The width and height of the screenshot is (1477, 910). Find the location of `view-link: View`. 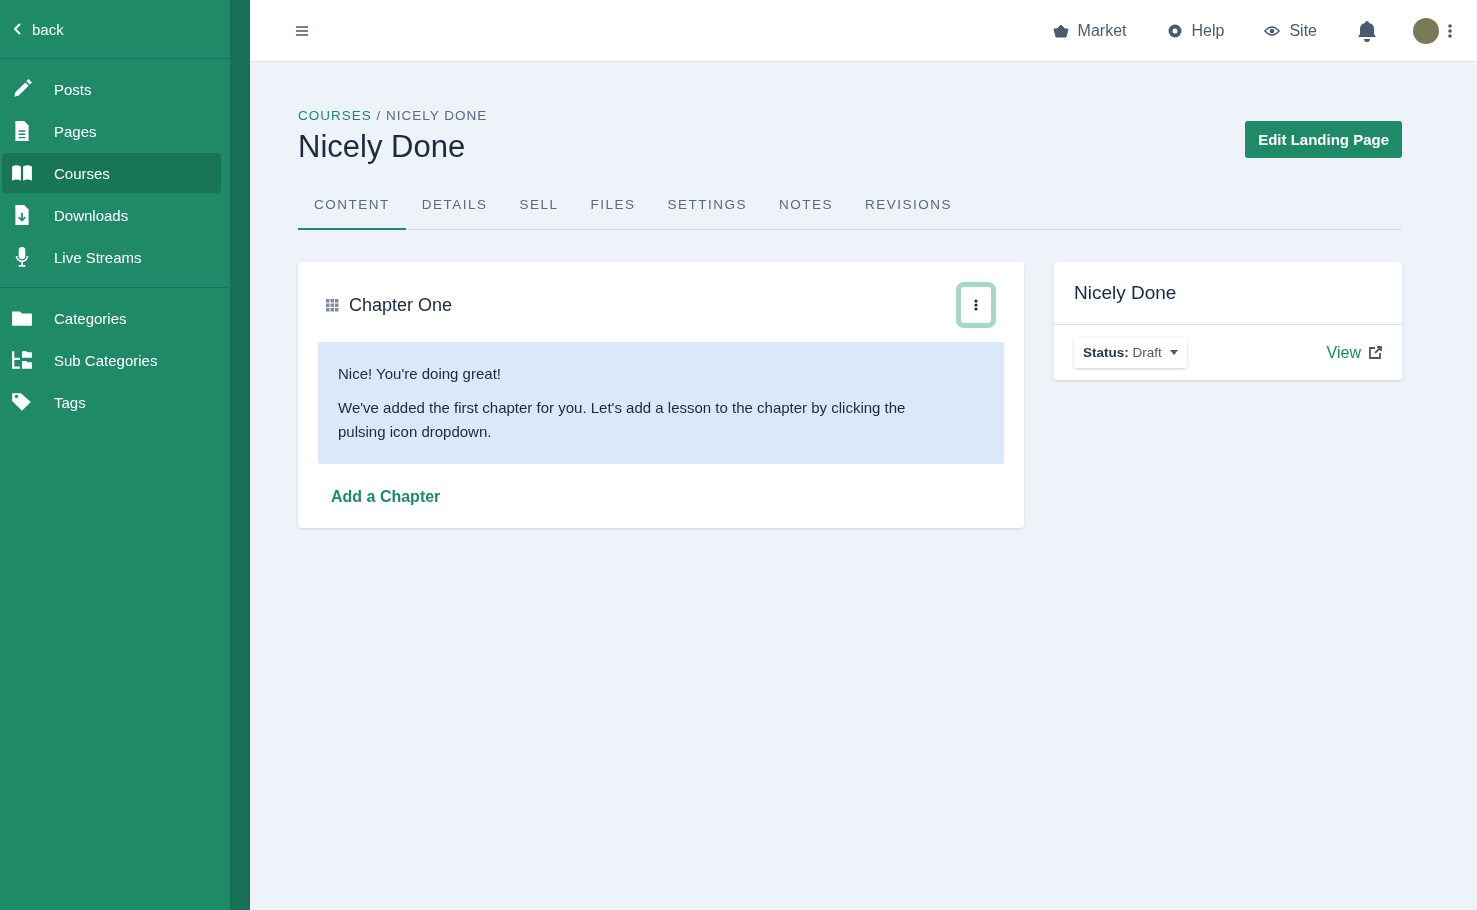

view-link: View is located at coordinates (1354, 352).